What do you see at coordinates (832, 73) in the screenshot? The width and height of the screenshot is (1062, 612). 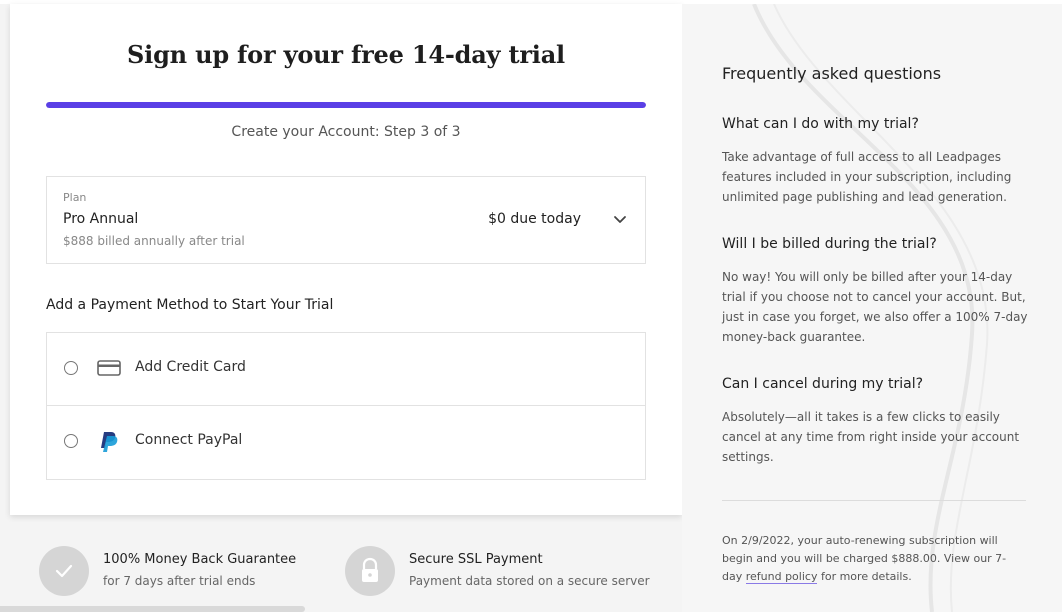 I see `faq-title: Frequently asked questions` at bounding box center [832, 73].